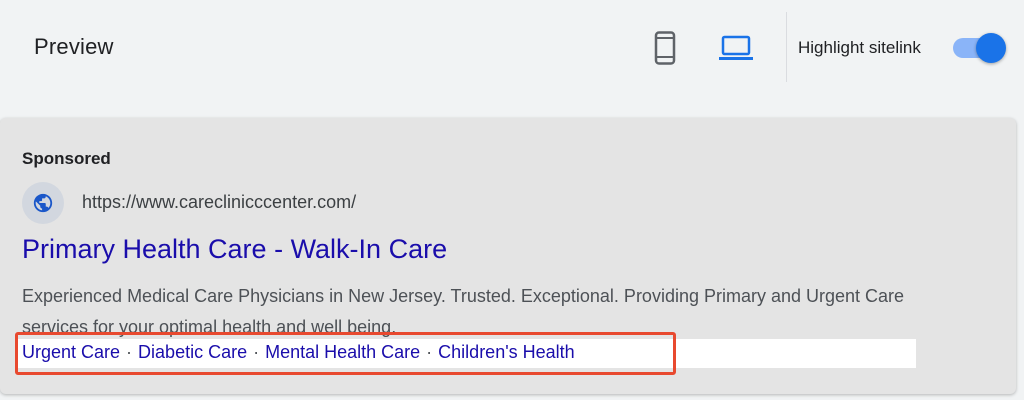 This screenshot has height=400, width=1024. What do you see at coordinates (66, 158) in the screenshot?
I see `sponsored-label: Sponsored` at bounding box center [66, 158].